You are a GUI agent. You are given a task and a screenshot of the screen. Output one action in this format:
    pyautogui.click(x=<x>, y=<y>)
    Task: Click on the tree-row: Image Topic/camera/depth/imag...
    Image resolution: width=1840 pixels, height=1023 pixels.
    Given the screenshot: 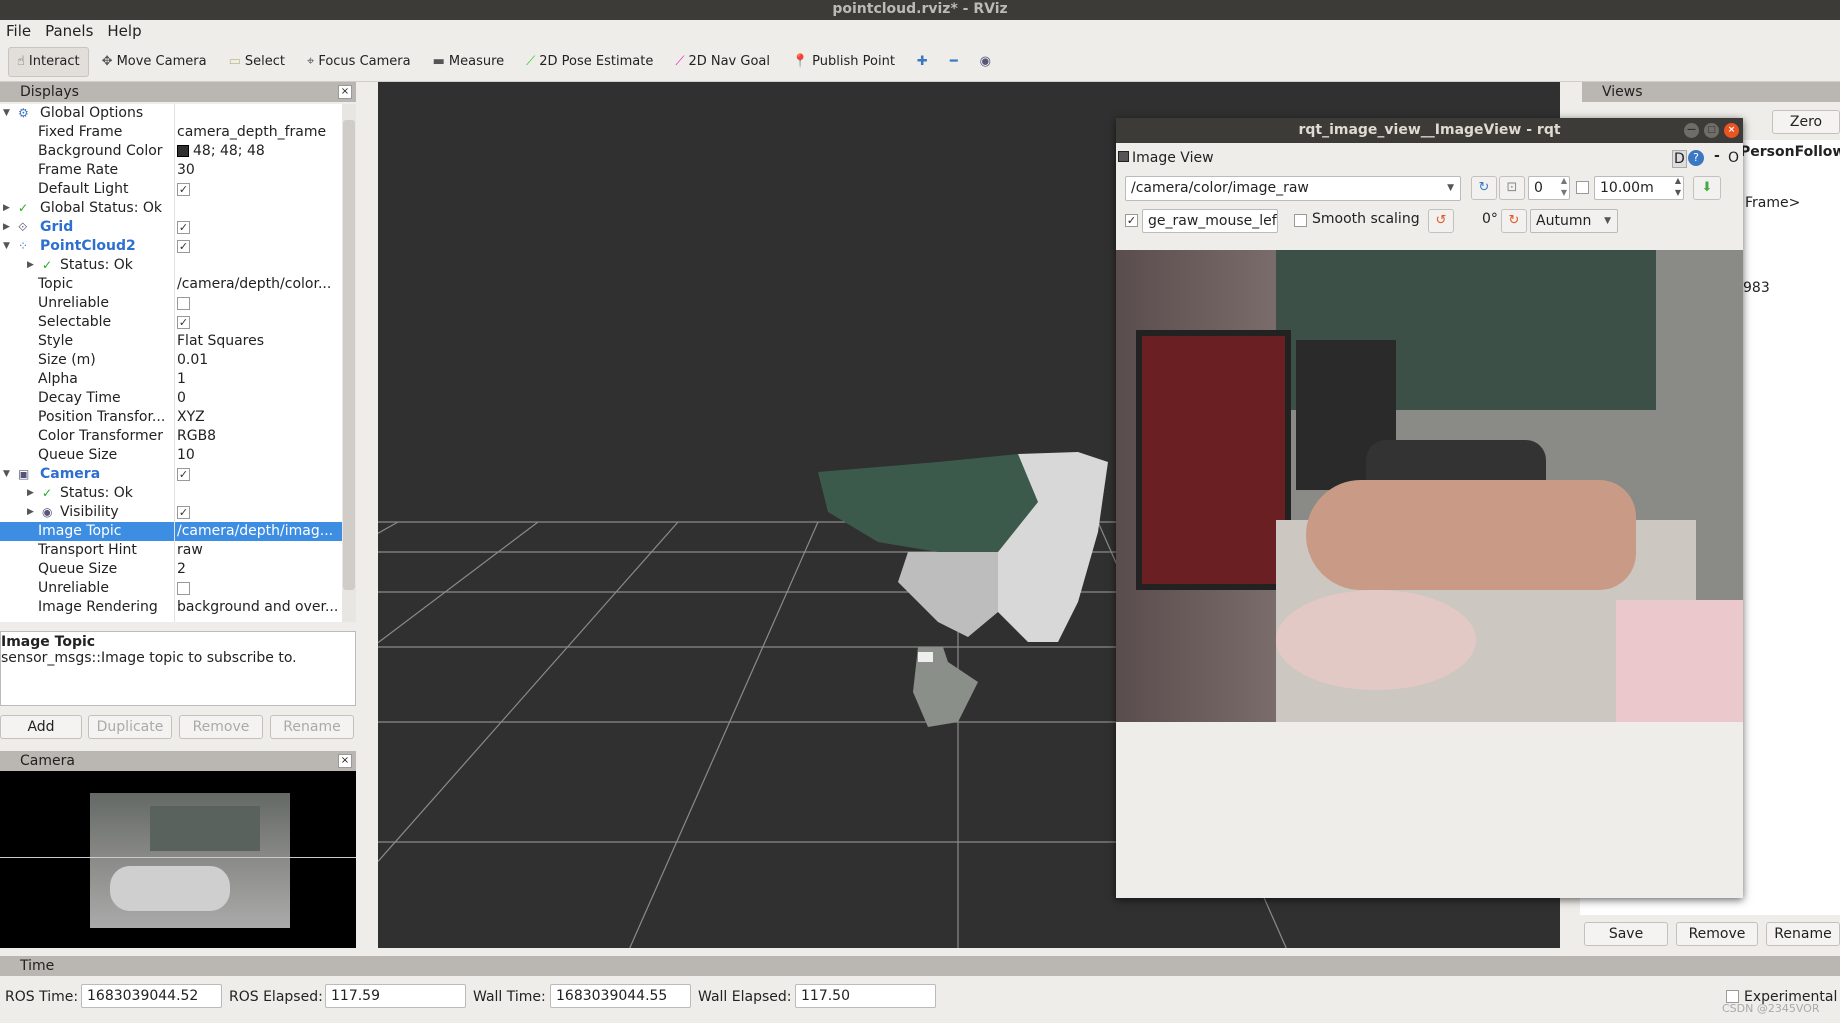 What is the action you would take?
    pyautogui.click(x=171, y=531)
    